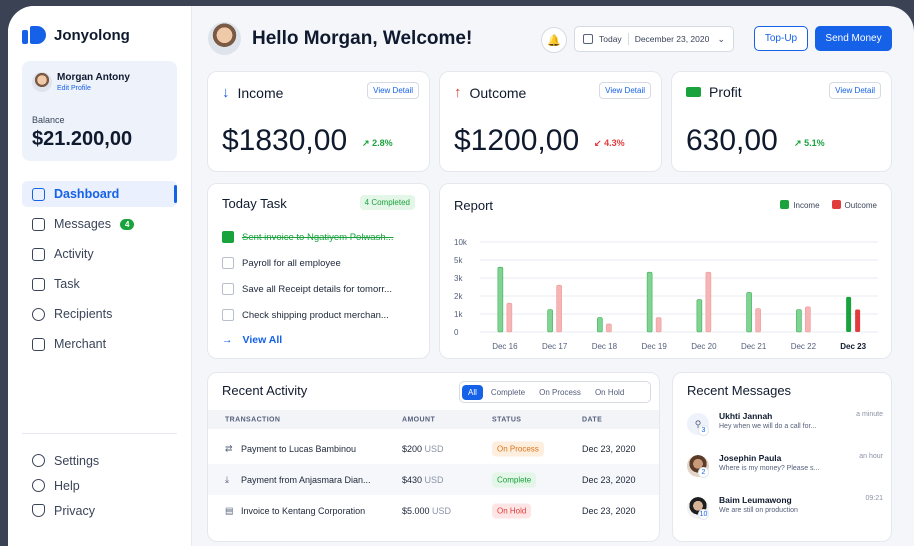  What do you see at coordinates (605, 346) in the screenshot?
I see `x-tick-label: Dec 18` at bounding box center [605, 346].